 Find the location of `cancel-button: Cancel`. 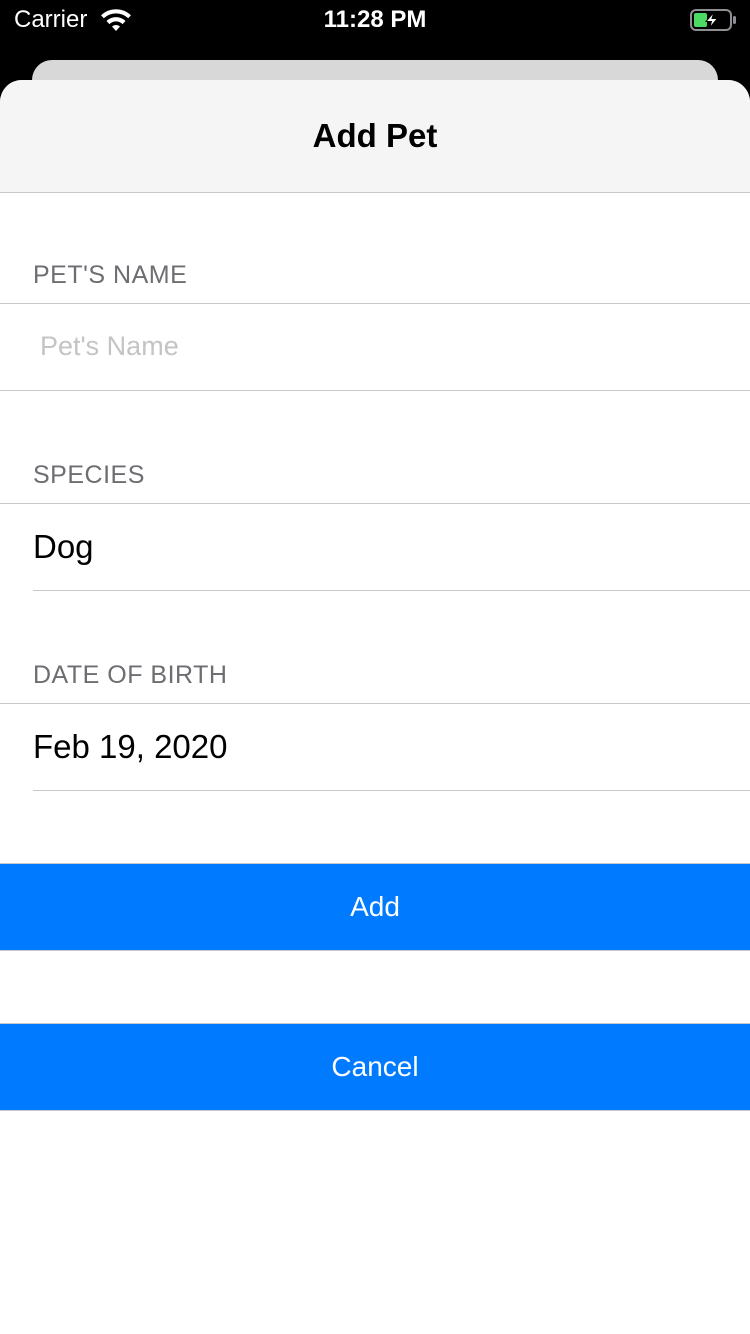

cancel-button: Cancel is located at coordinates (375, 1067).